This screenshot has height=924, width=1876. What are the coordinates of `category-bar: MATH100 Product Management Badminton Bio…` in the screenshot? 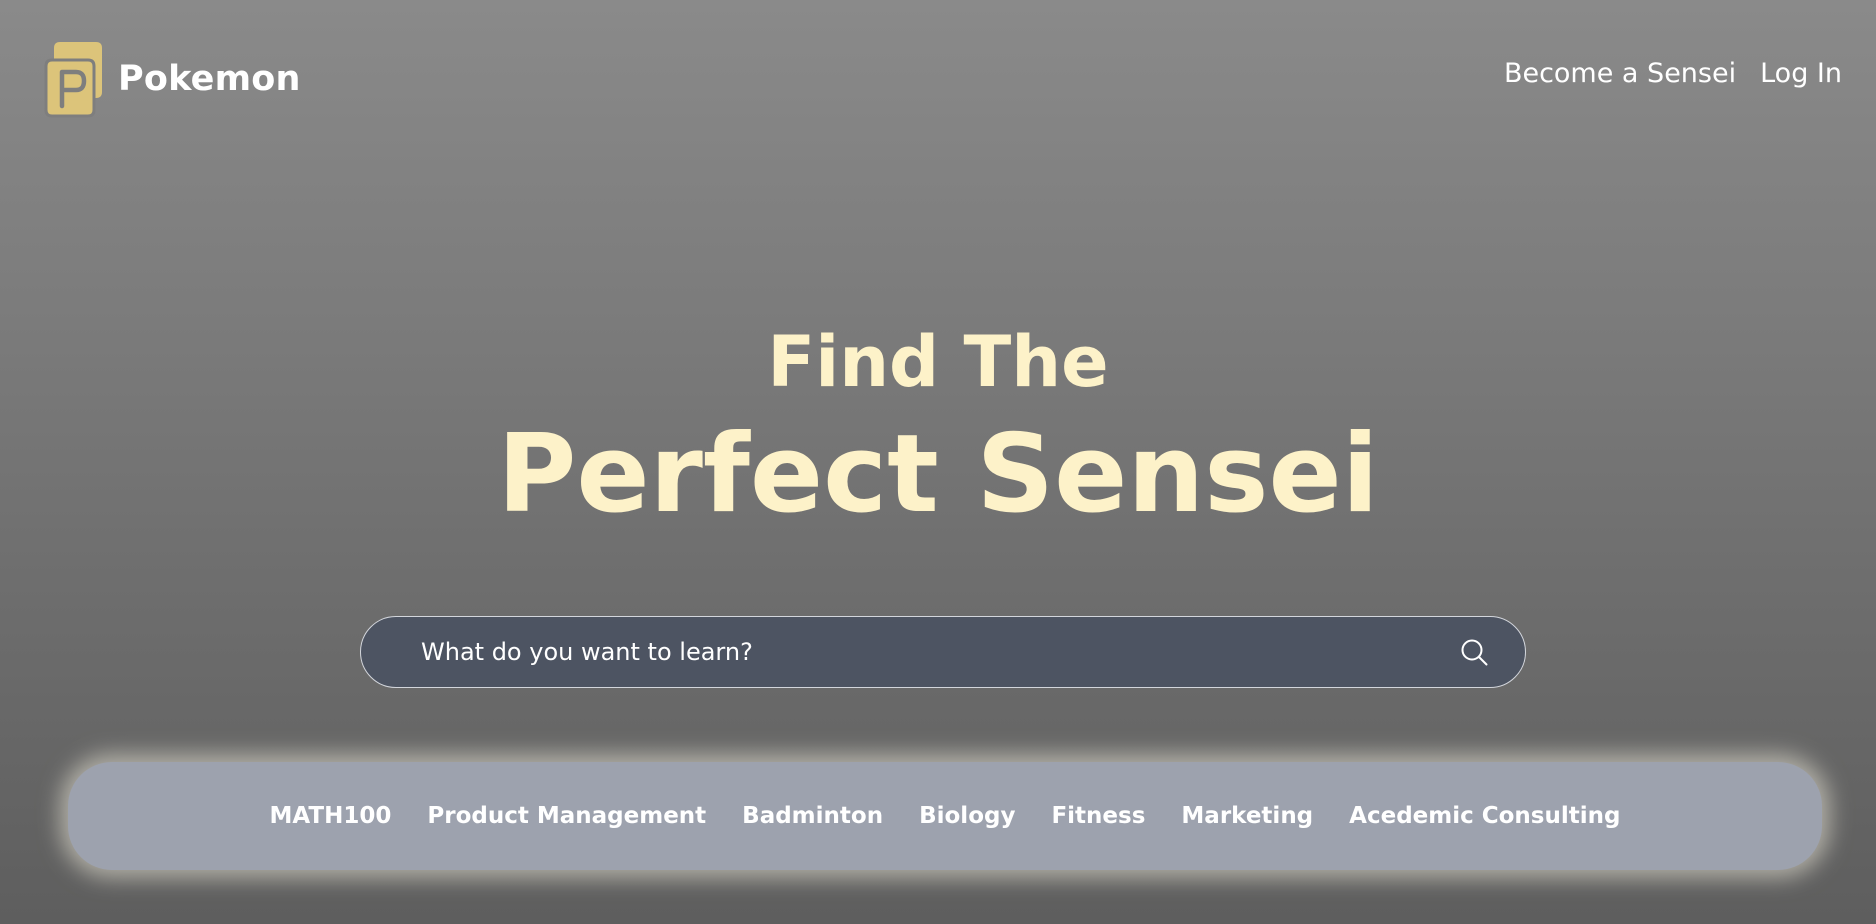 It's located at (945, 816).